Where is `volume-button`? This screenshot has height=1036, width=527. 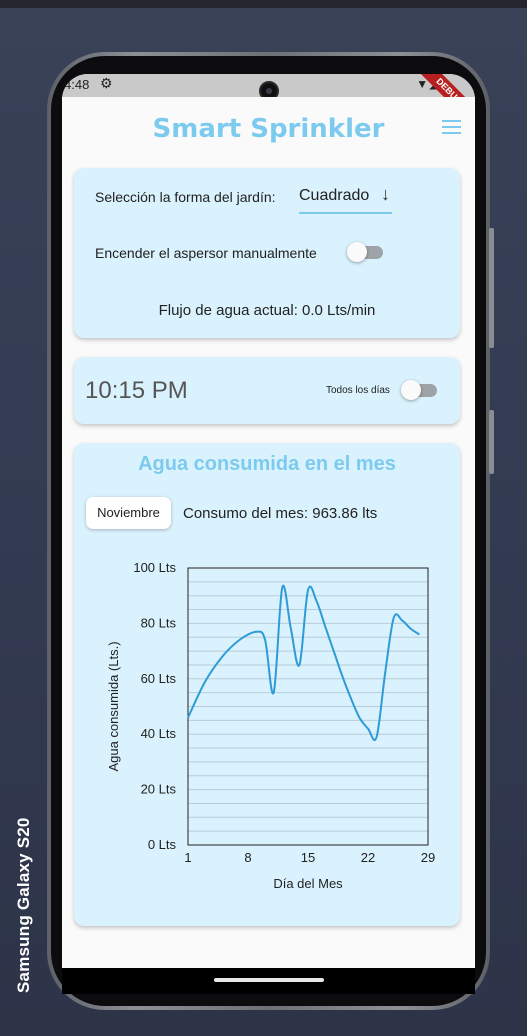
volume-button is located at coordinates (491, 288).